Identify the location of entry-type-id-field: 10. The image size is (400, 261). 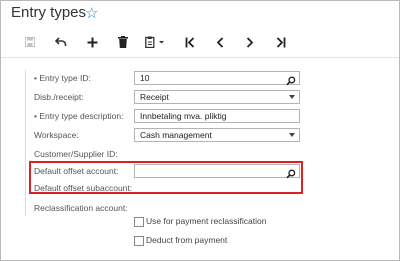
(217, 78).